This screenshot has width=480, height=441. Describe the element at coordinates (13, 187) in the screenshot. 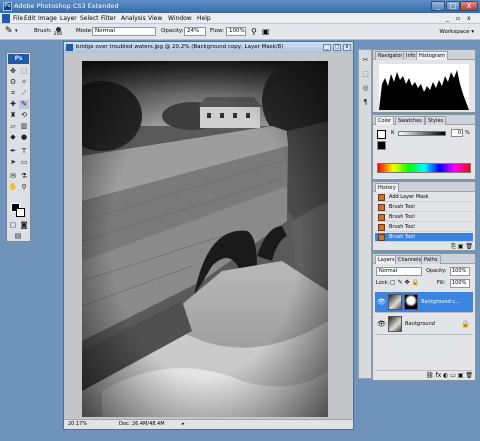

I see `hand-tool-icon: ✋` at that location.